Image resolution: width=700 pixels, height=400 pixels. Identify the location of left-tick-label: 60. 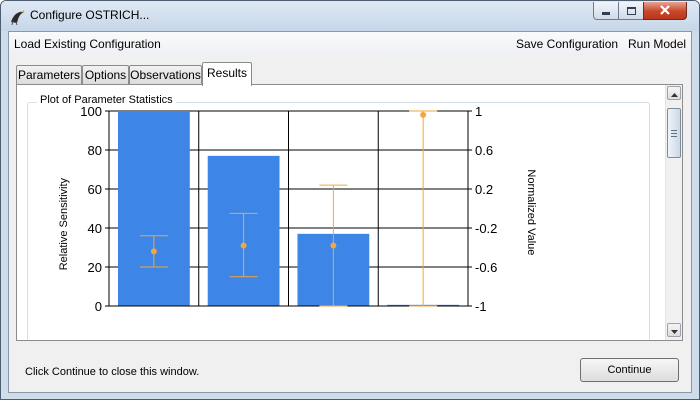
(95, 189).